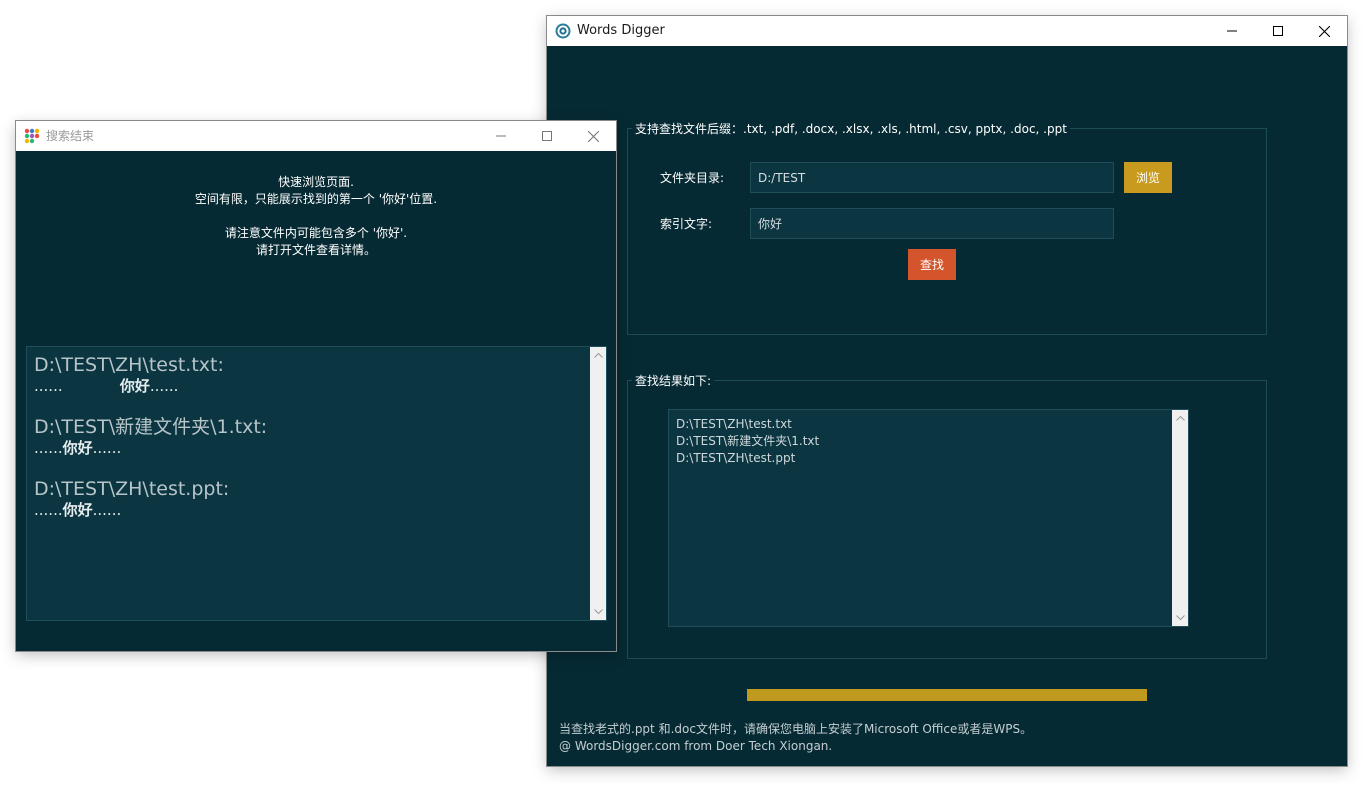 The height and width of the screenshot is (808, 1367). I want to click on window-title: Words Digger, so click(621, 30).